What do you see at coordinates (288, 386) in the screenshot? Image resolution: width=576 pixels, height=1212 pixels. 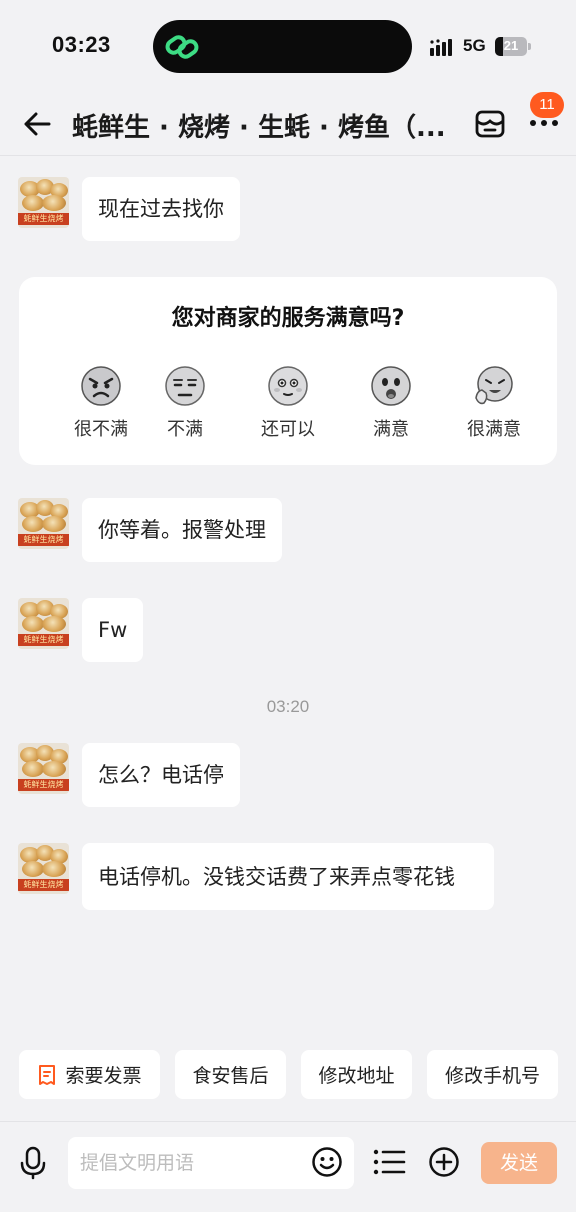 I see `neutral-face-icon` at bounding box center [288, 386].